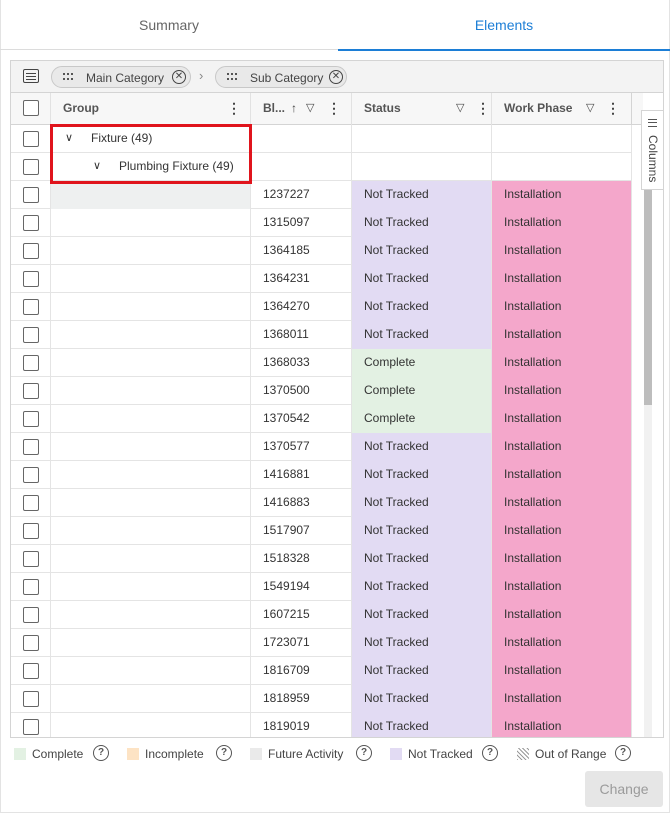  I want to click on header-status: Status ▽ ⋮, so click(422, 109).